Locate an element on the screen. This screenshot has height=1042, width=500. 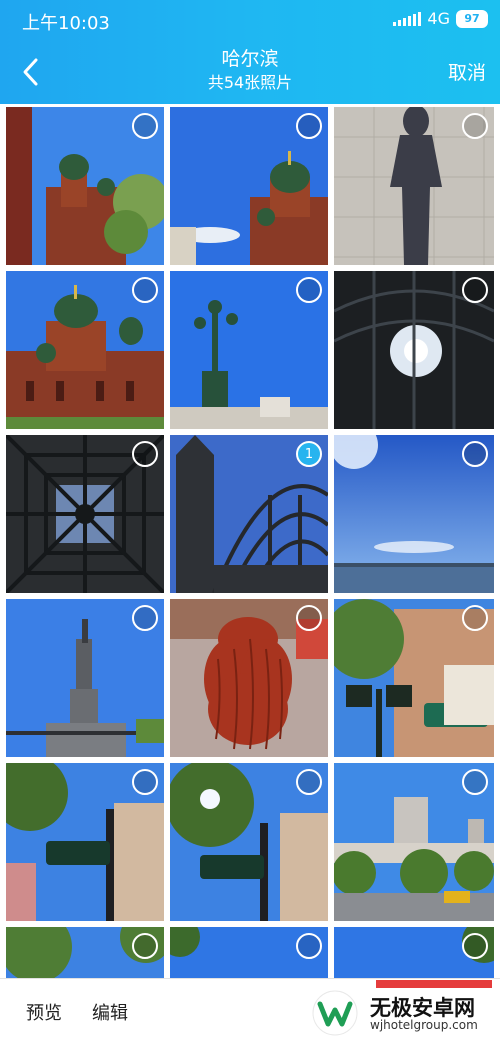
status-indicators: 4G 97 is located at coordinates (440, 18).